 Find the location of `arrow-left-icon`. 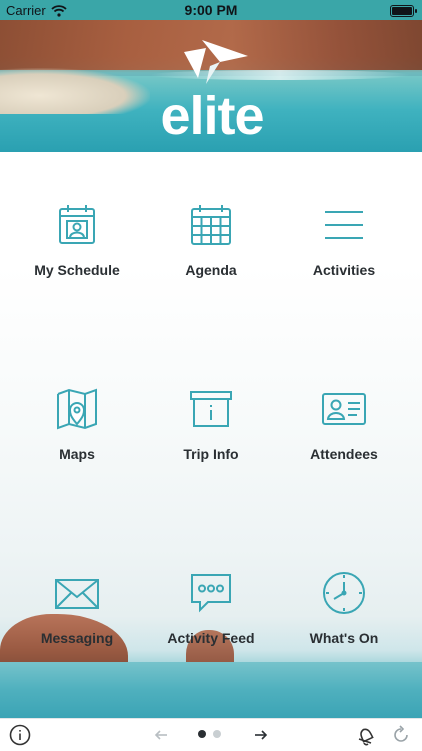

arrow-left-icon is located at coordinates (160, 735).